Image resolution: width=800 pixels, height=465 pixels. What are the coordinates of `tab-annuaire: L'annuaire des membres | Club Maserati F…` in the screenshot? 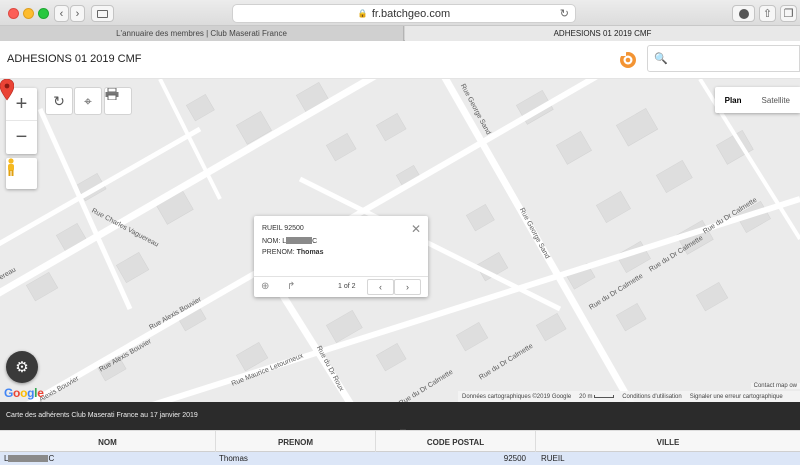 It's located at (202, 33).